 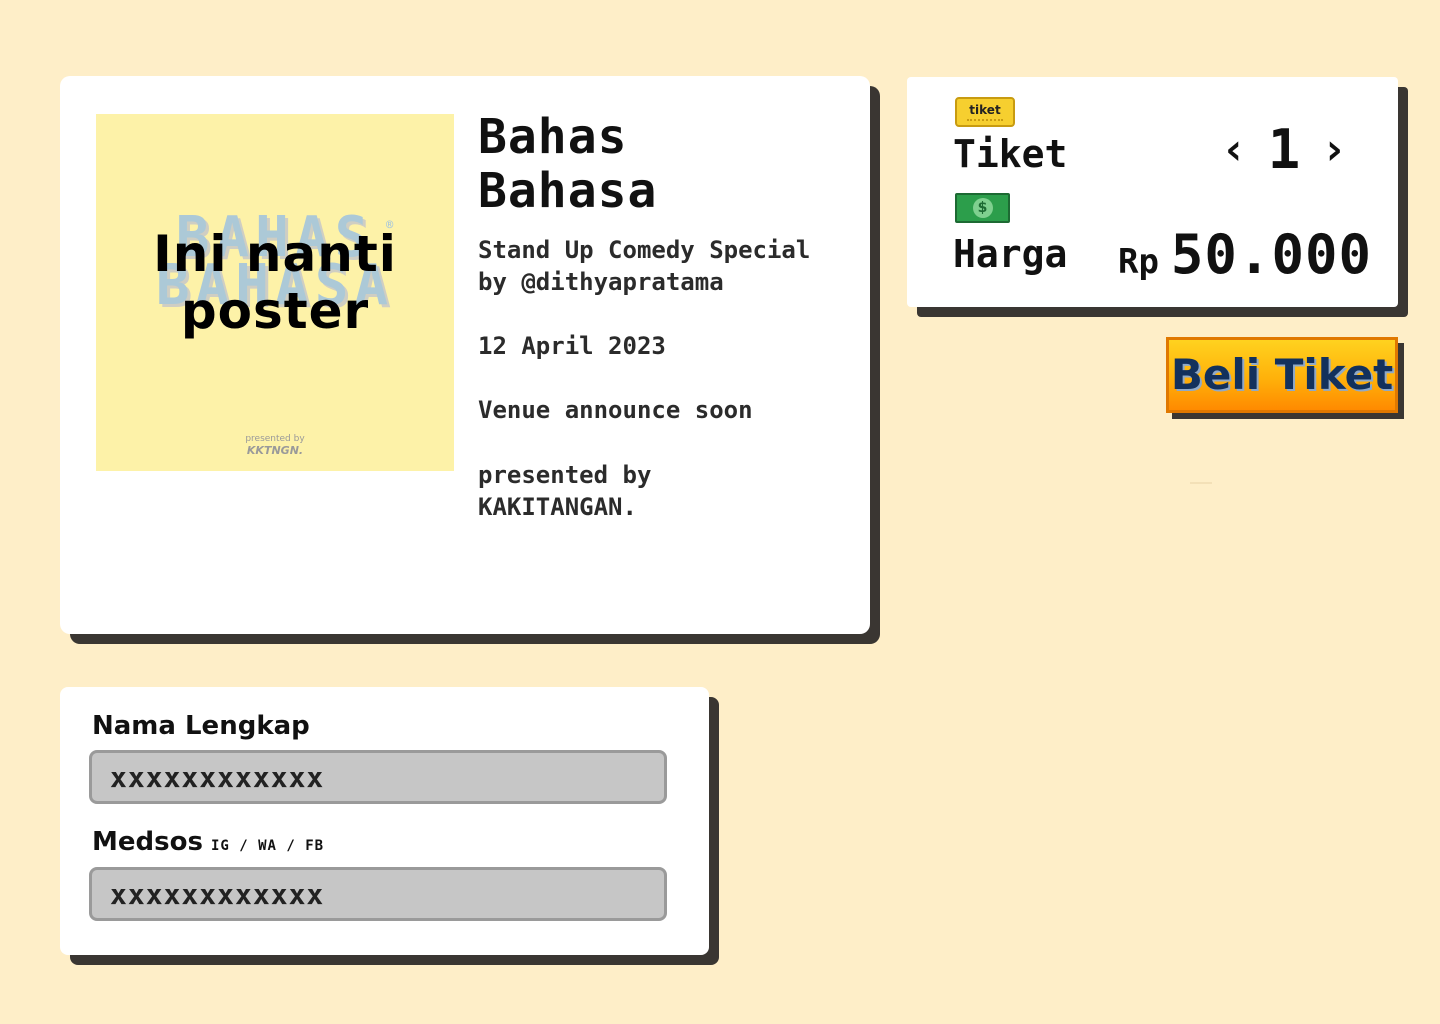 What do you see at coordinates (1138, 262) in the screenshot?
I see `price-currency: Rp` at bounding box center [1138, 262].